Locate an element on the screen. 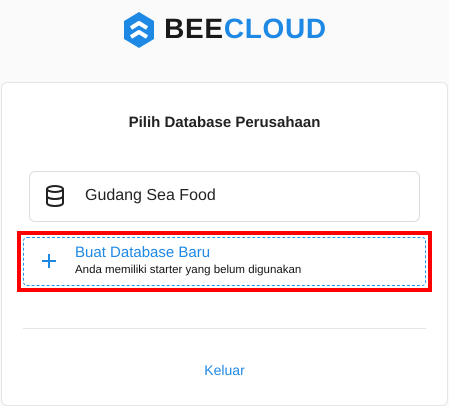  logo-text: BEE is located at coordinates (194, 29).